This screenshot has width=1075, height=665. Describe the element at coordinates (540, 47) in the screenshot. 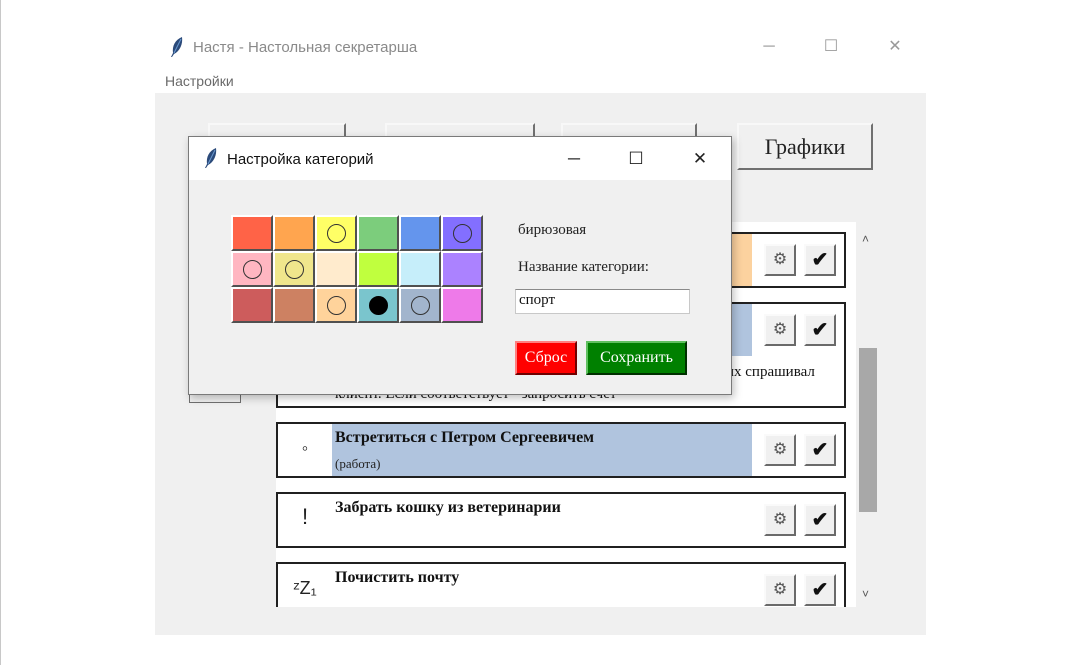

I see `main-titlebar: Настя - Настольная секретарша ─ ☐ ✕` at that location.